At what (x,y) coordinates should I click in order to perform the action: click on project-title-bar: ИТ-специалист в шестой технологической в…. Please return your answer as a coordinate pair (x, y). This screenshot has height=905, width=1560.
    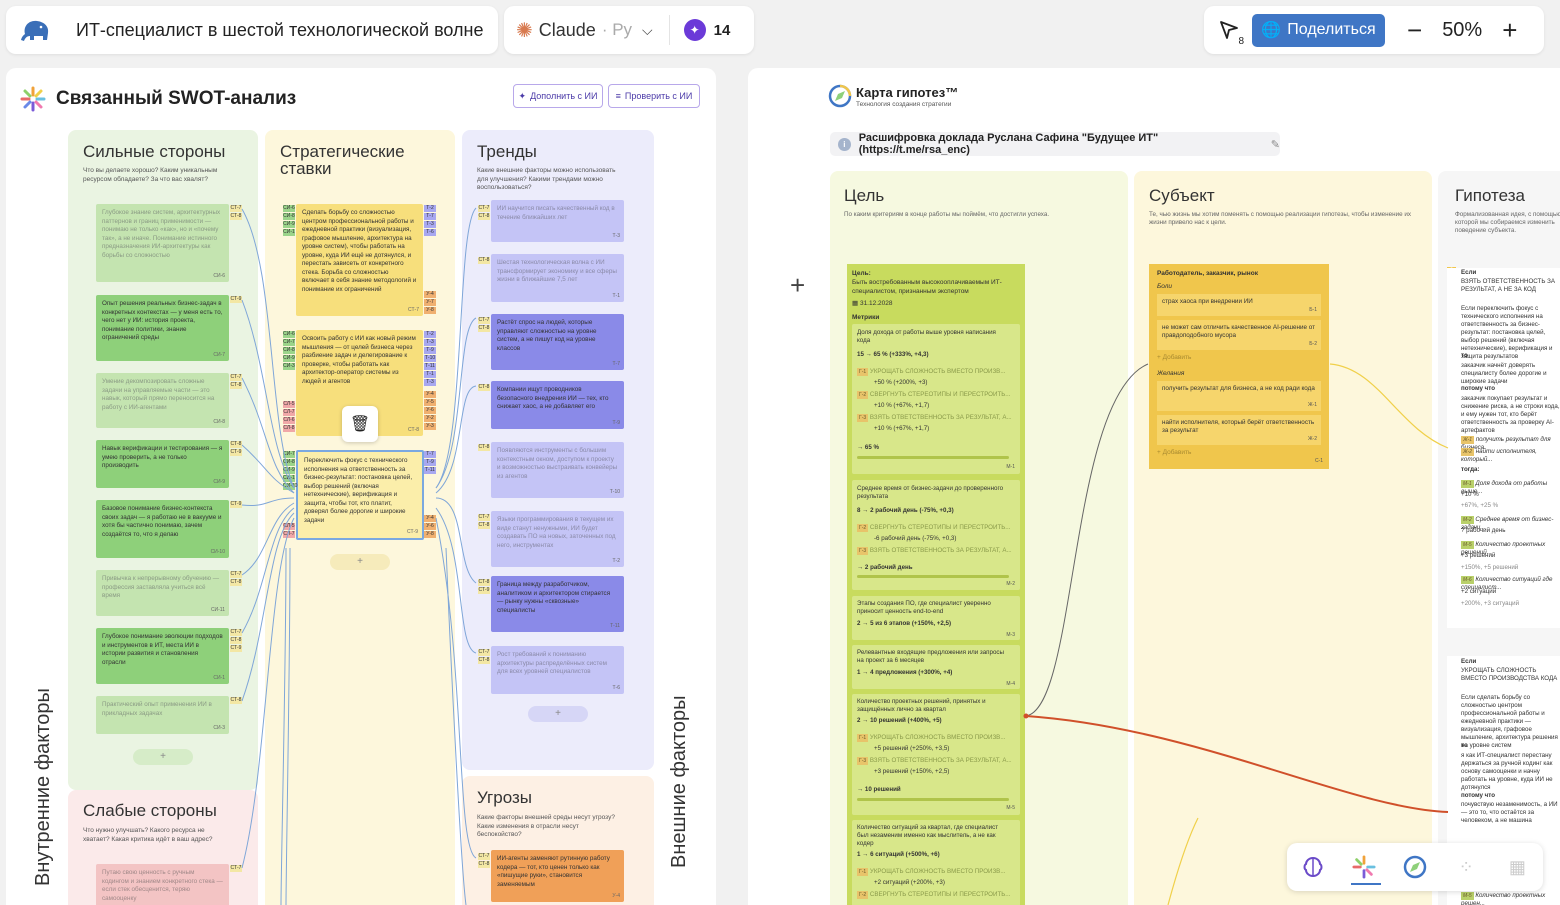
    Looking at the image, I should click on (252, 30).